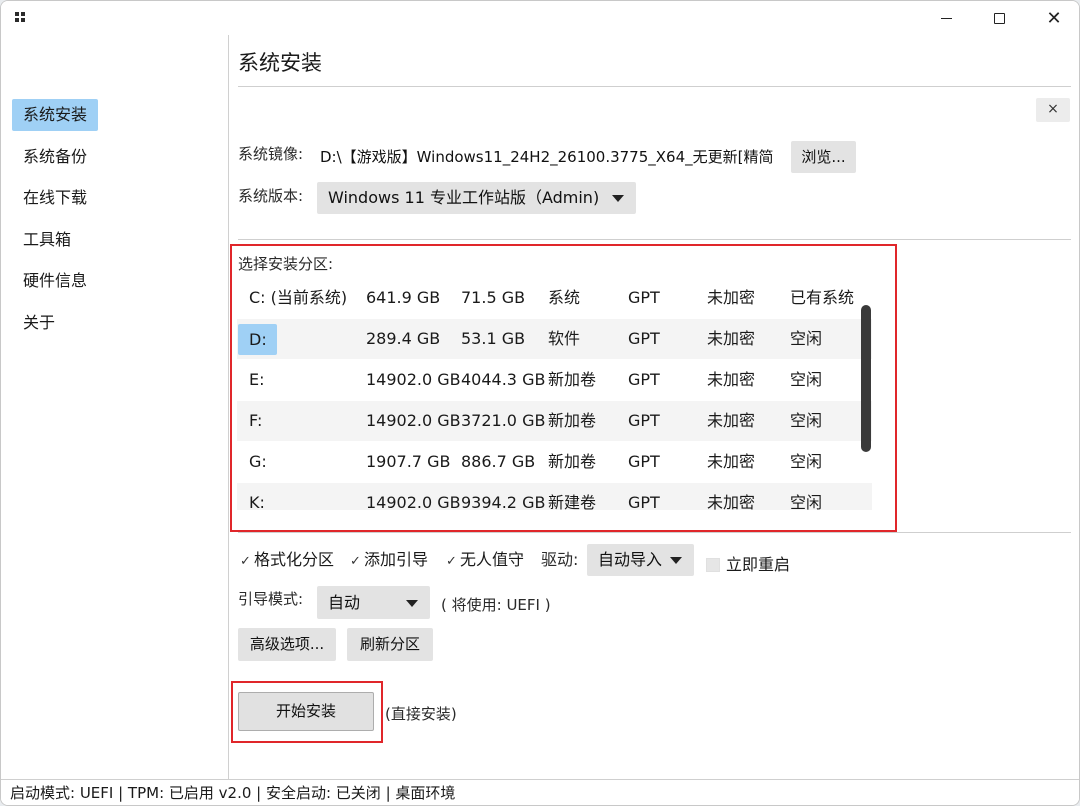 The width and height of the screenshot is (1080, 806). Describe the element at coordinates (560, 559) in the screenshot. I see `driver-label: 驱动:` at that location.